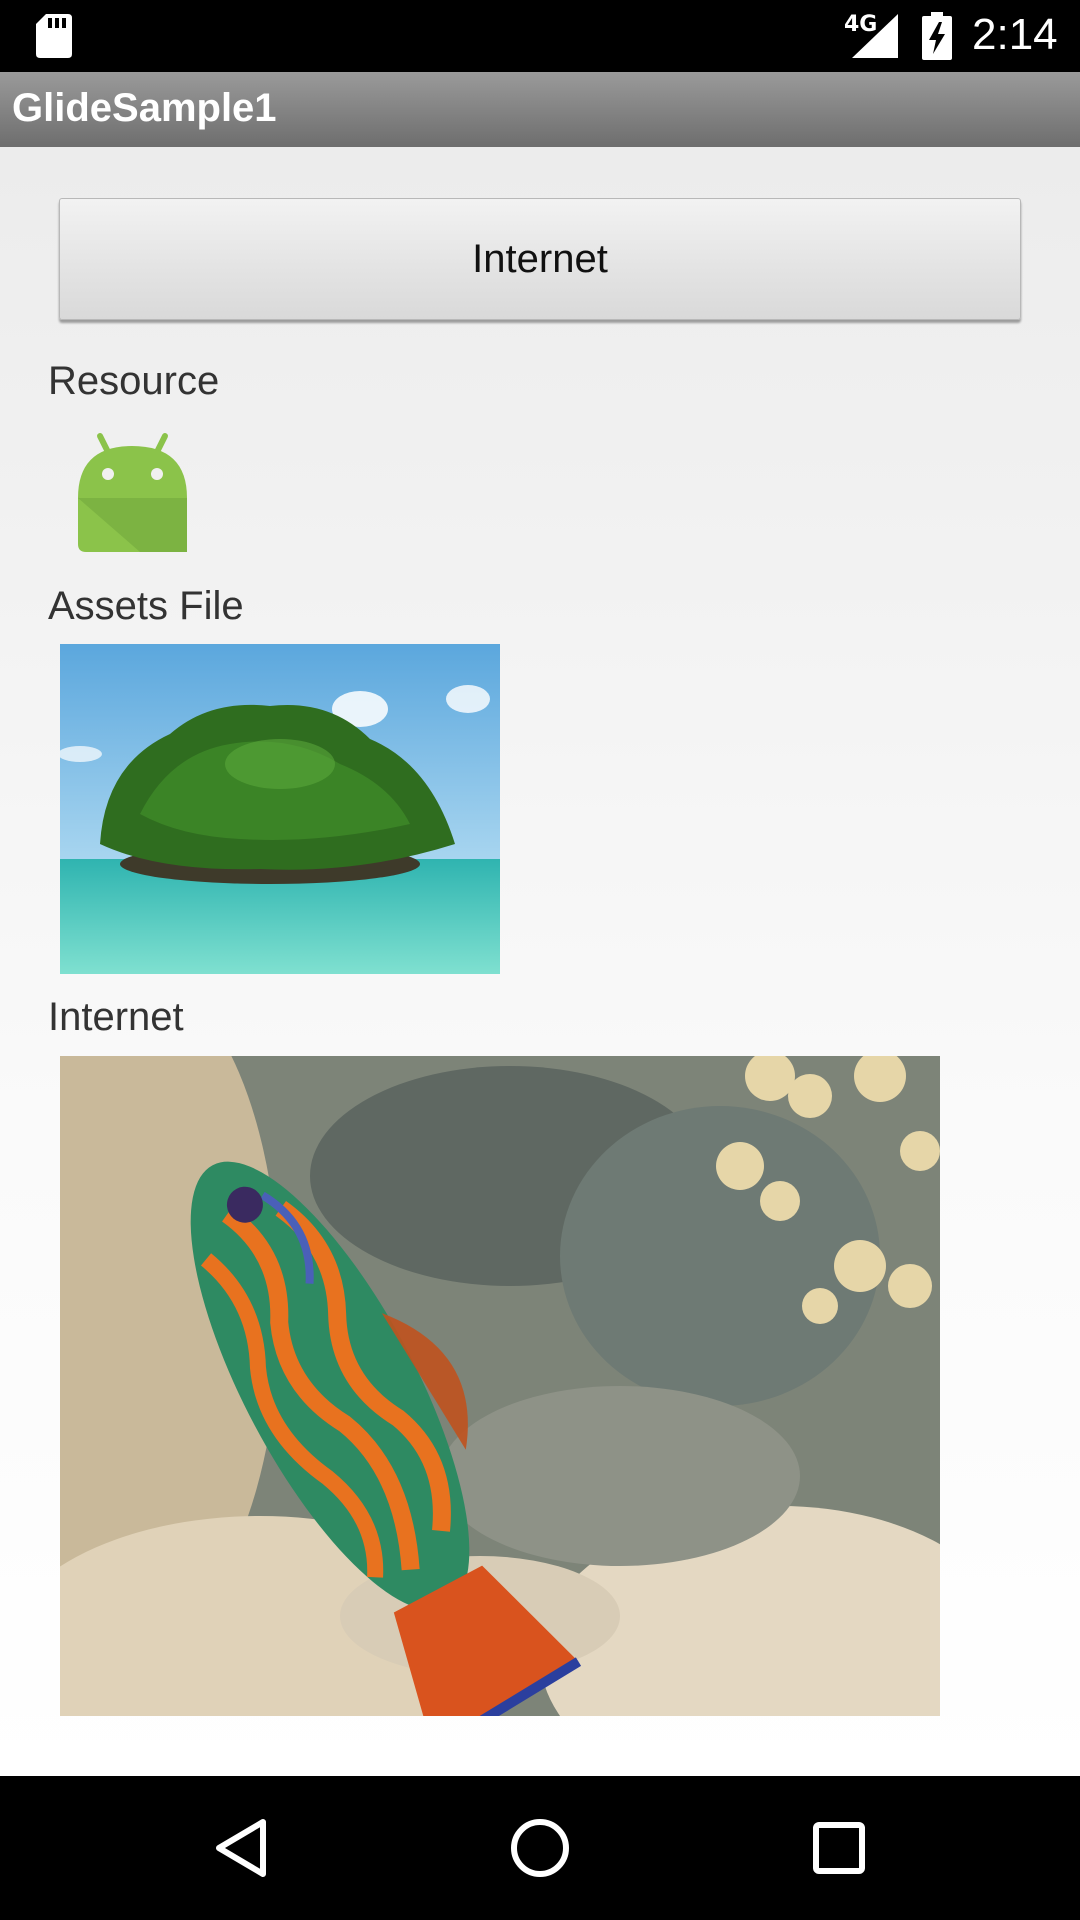 The width and height of the screenshot is (1080, 1920). What do you see at coordinates (241, 1848) in the screenshot?
I see `back-icon` at bounding box center [241, 1848].